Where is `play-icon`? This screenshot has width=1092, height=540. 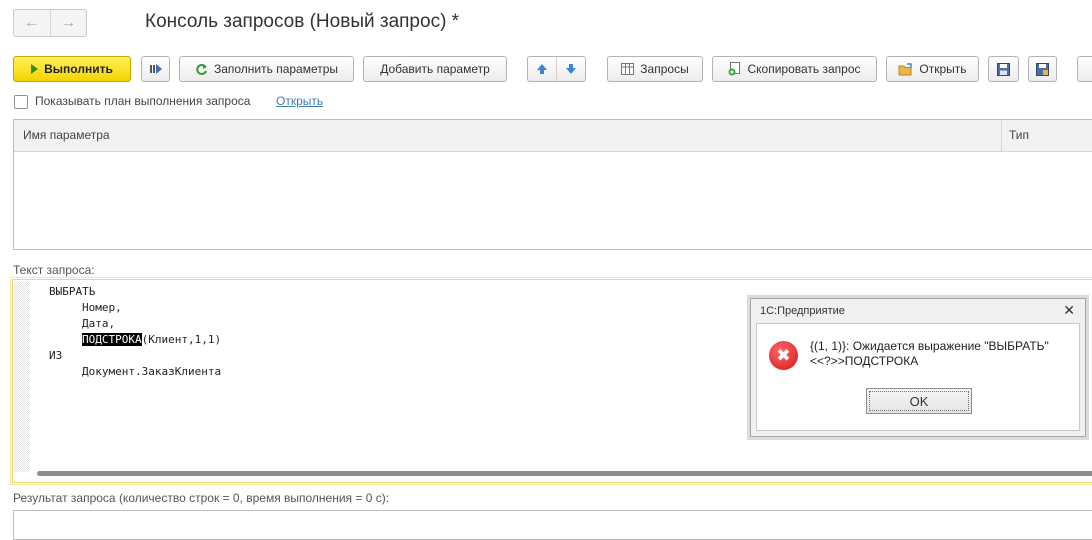 play-icon is located at coordinates (35, 69).